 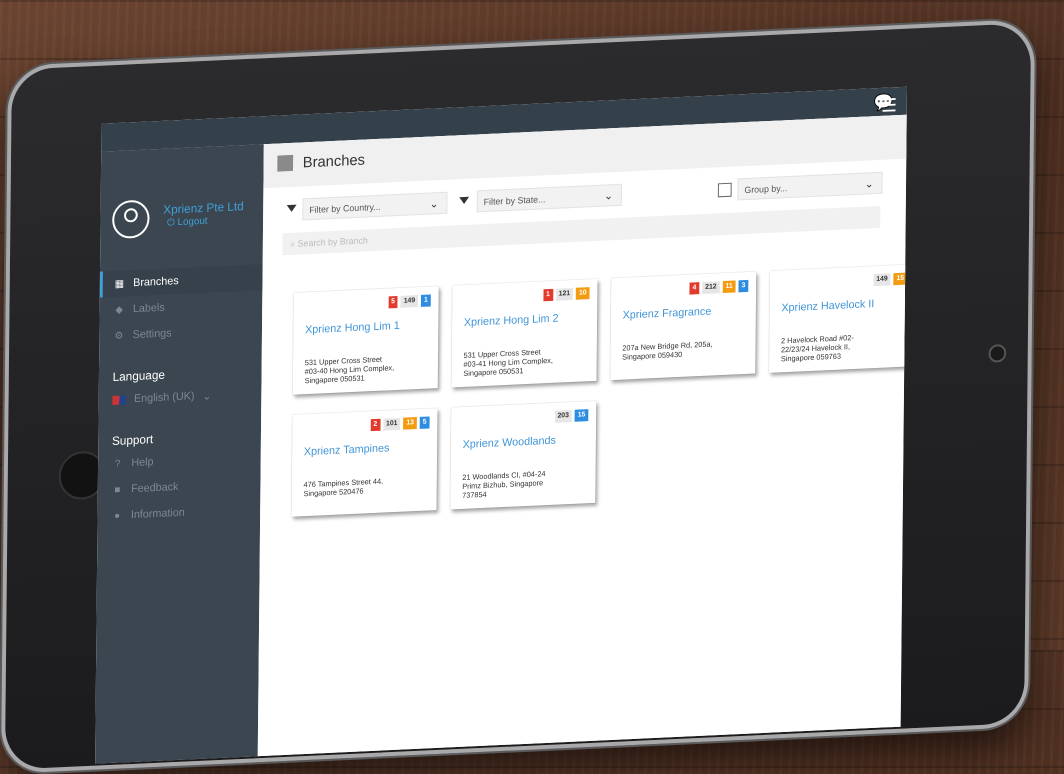 I want to click on branch-name: Xprienz Tampines, so click(x=347, y=450).